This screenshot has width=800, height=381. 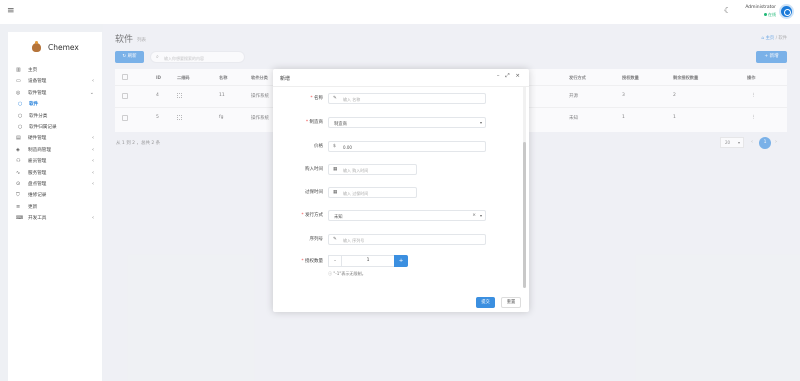 What do you see at coordinates (18, 161) in the screenshot?
I see `users-icon: ⚇` at bounding box center [18, 161].